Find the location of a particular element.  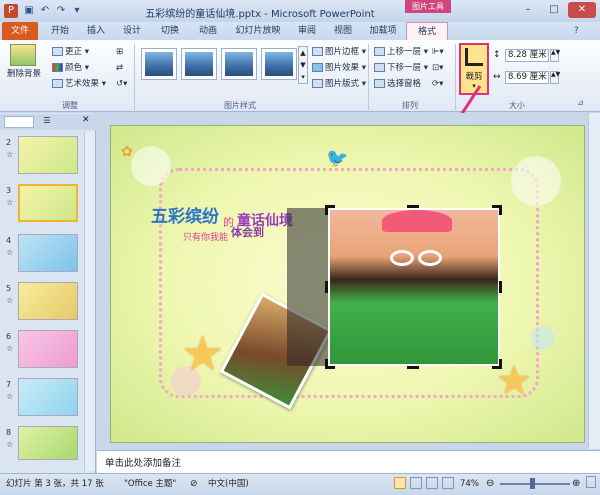

slide-title-main: 五彩缤纷 is located at coordinates (185, 214).